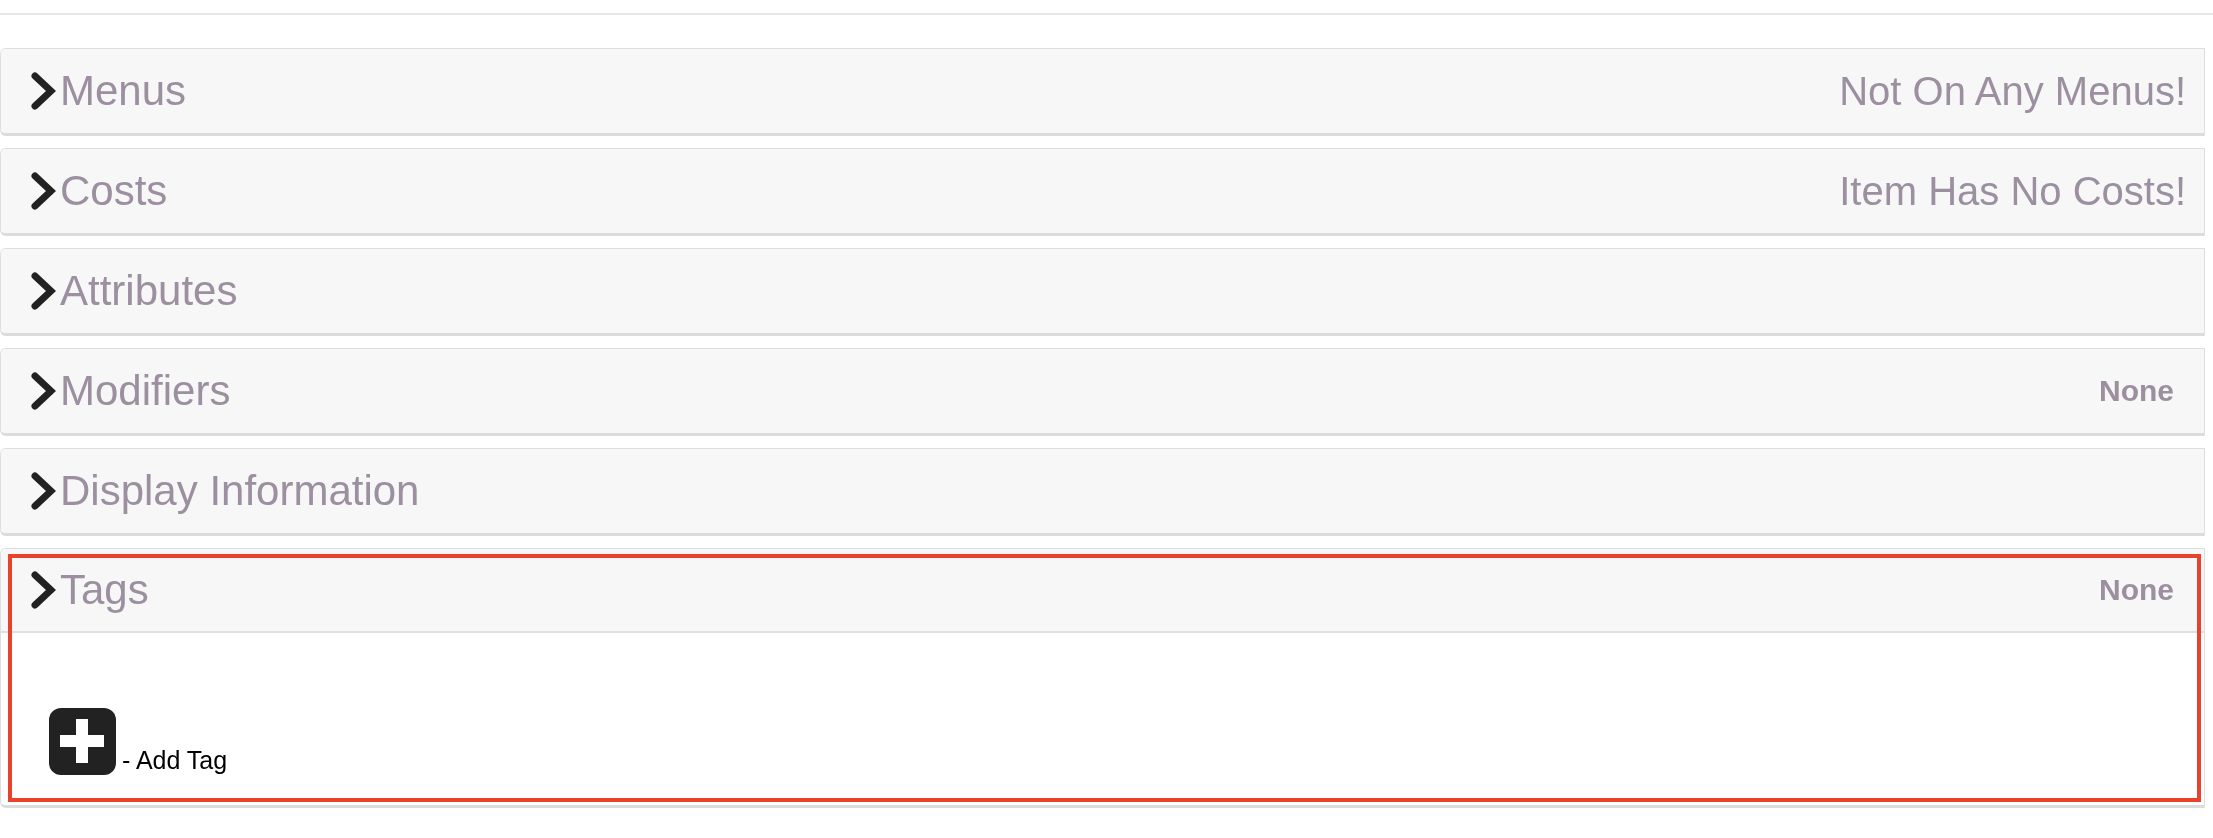 The height and width of the screenshot is (838, 2213). Describe the element at coordinates (1102, 191) in the screenshot. I see `panel-header: Costs Item Has No Costs!` at that location.